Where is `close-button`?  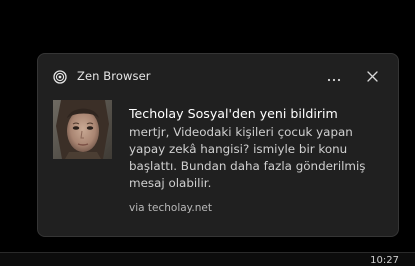 close-button is located at coordinates (372, 76).